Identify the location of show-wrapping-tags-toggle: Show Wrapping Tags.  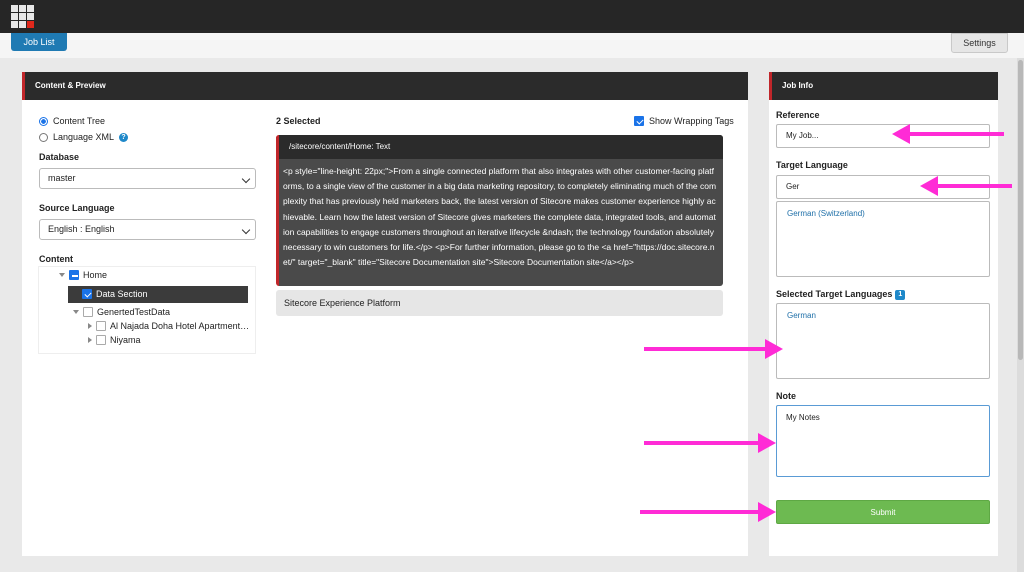
(684, 121).